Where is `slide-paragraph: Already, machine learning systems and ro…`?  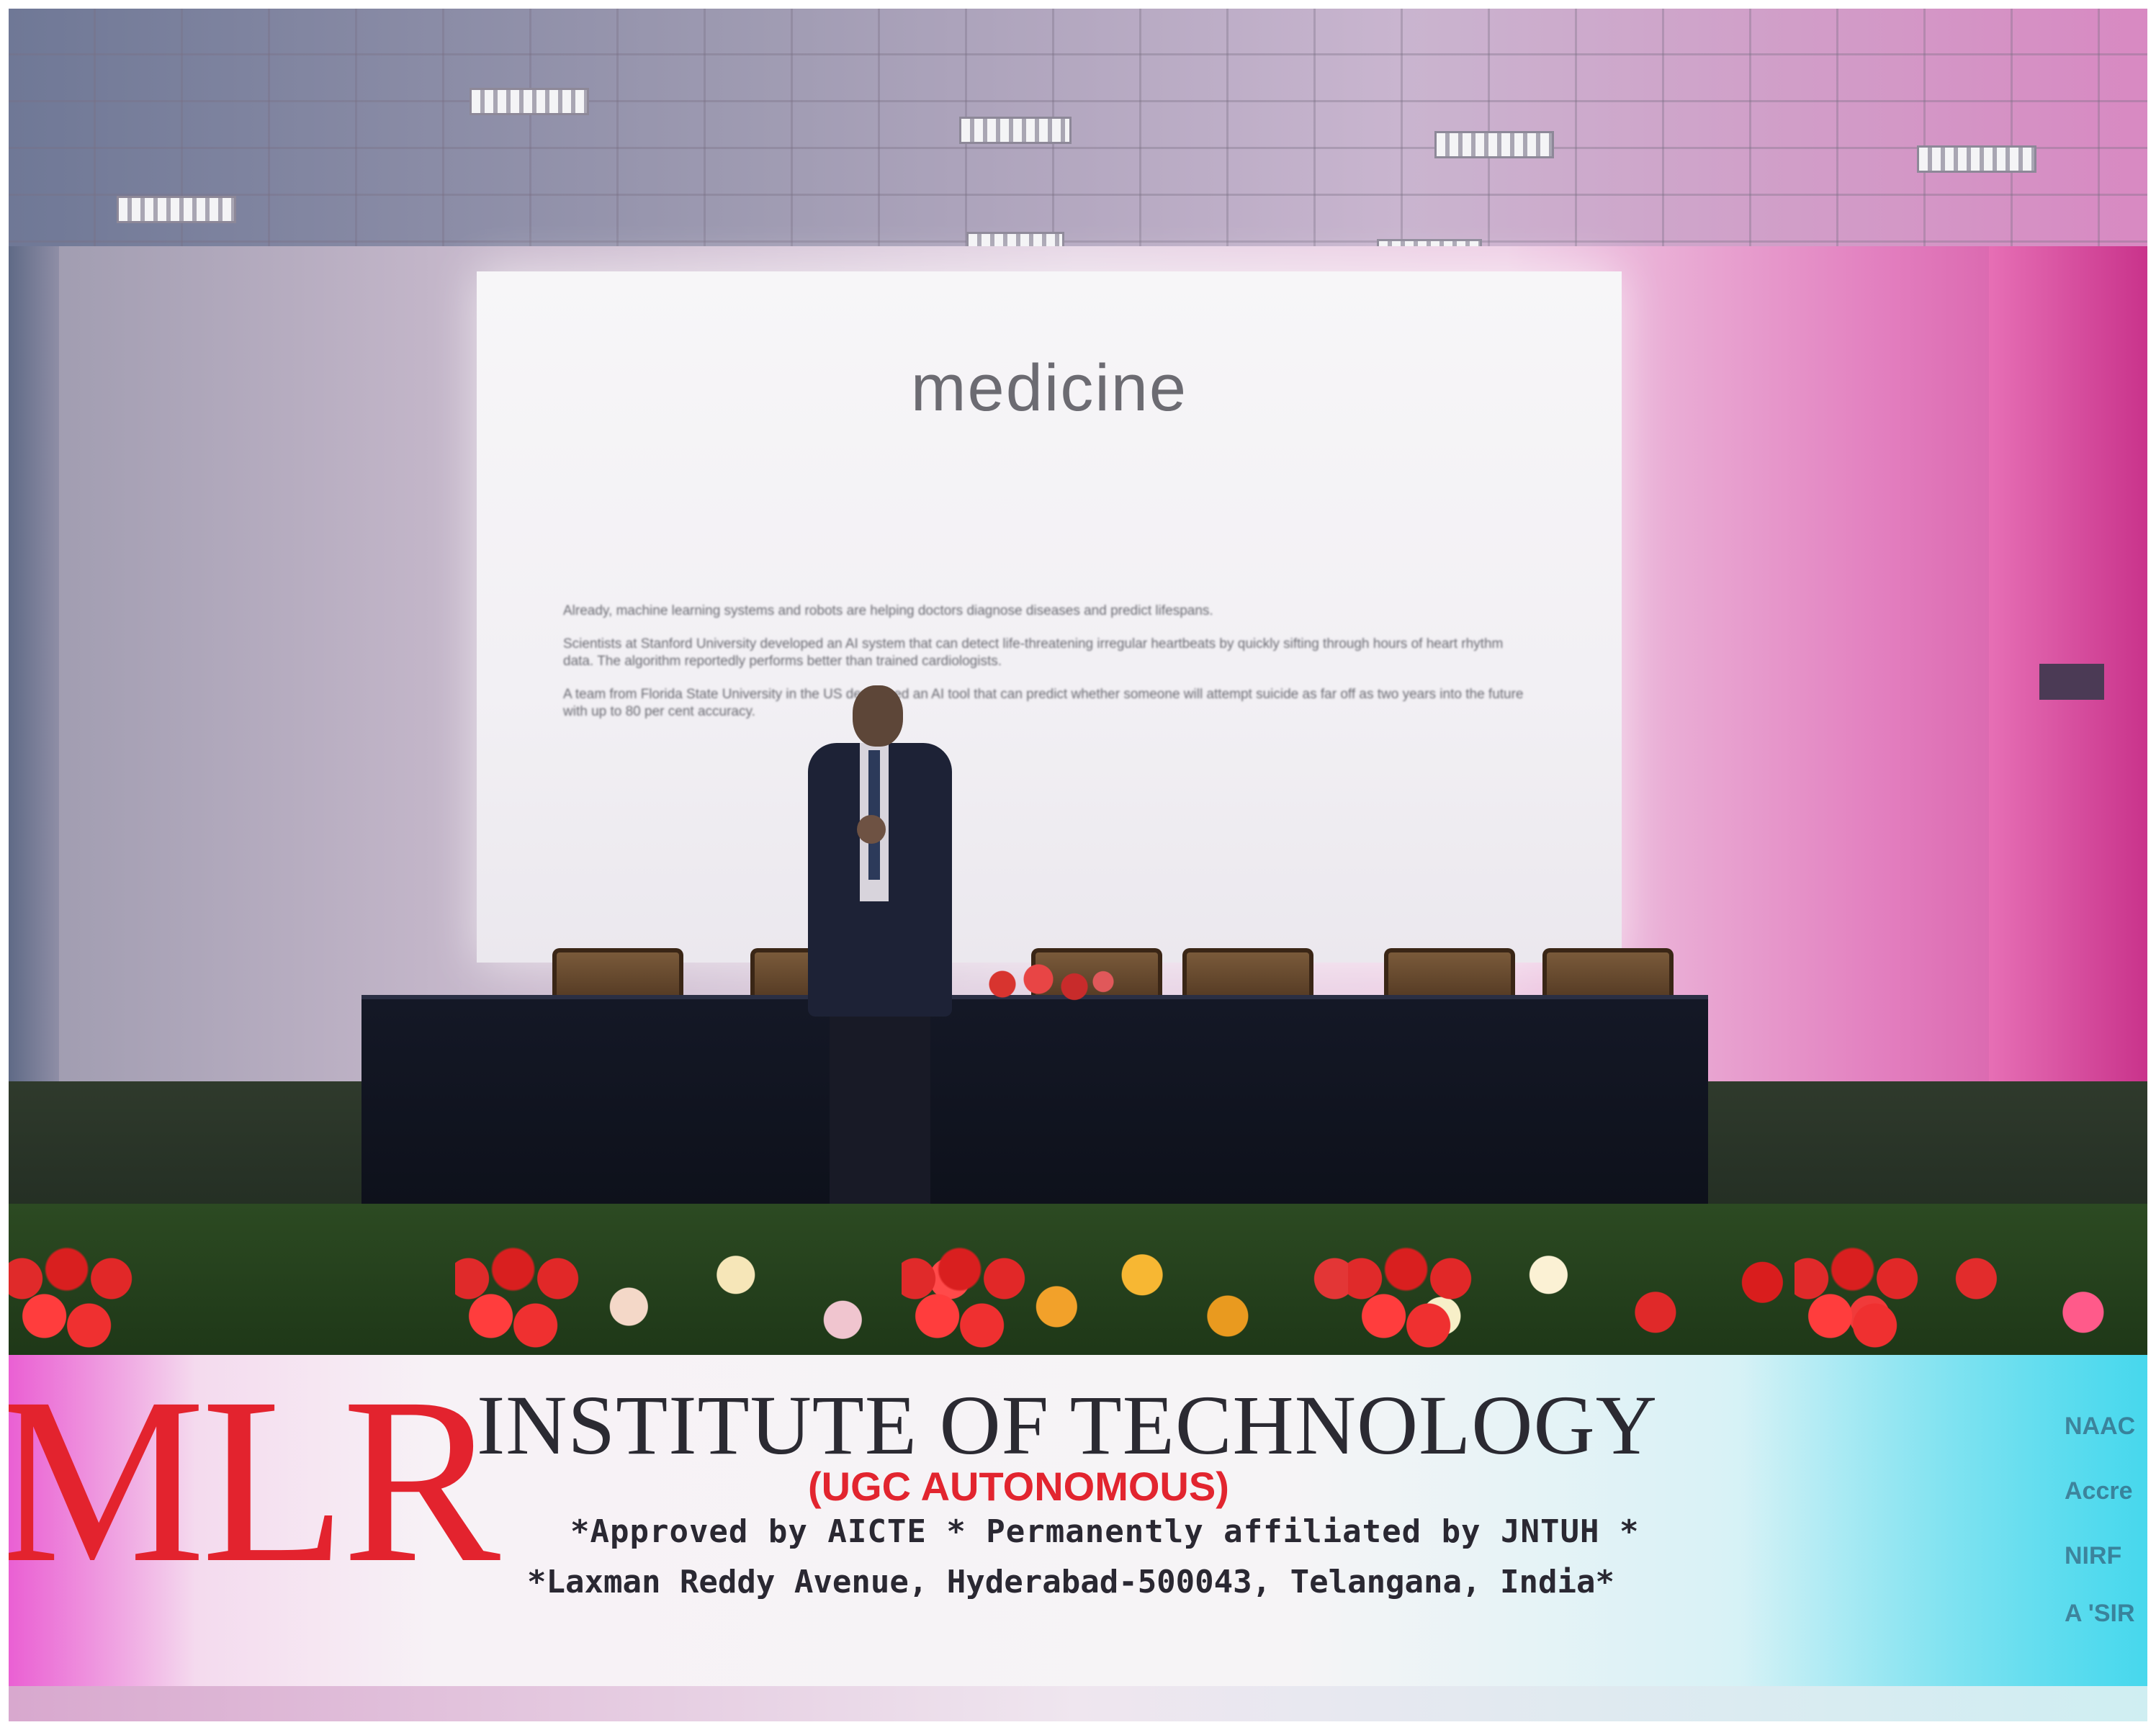
slide-paragraph: Already, machine learning systems and ro… is located at coordinates (888, 610).